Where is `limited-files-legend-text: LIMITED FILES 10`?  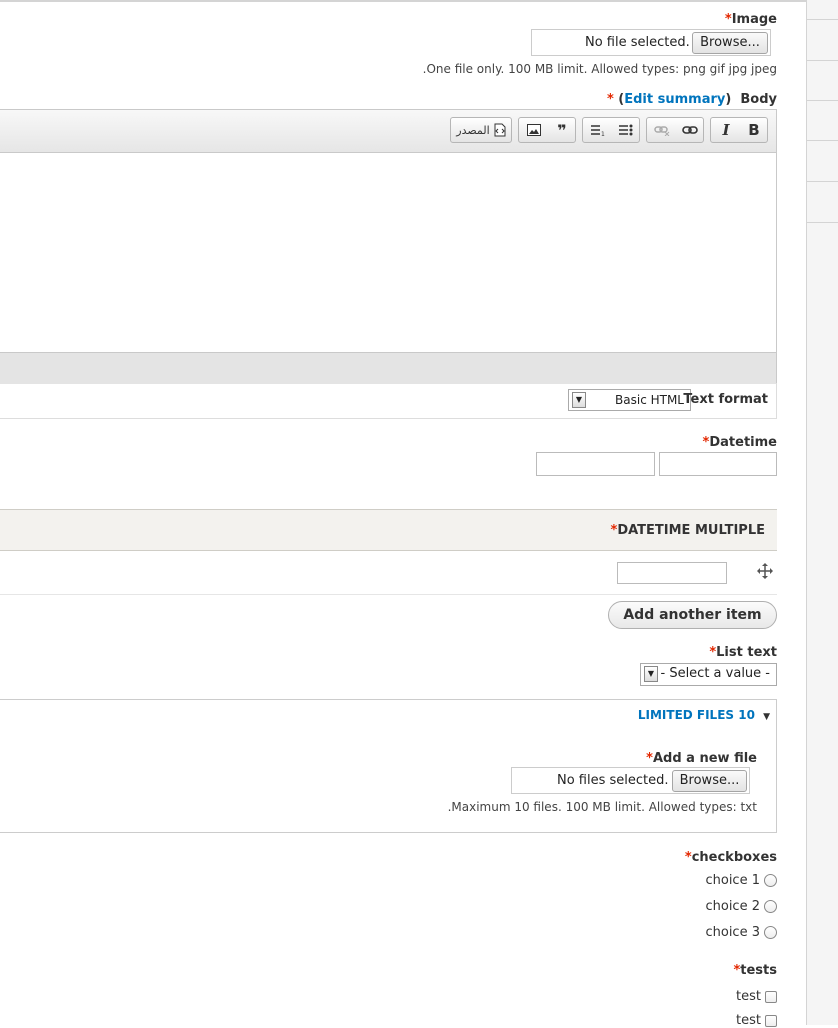
limited-files-legend-text: LIMITED FILES 10 is located at coordinates (696, 715).